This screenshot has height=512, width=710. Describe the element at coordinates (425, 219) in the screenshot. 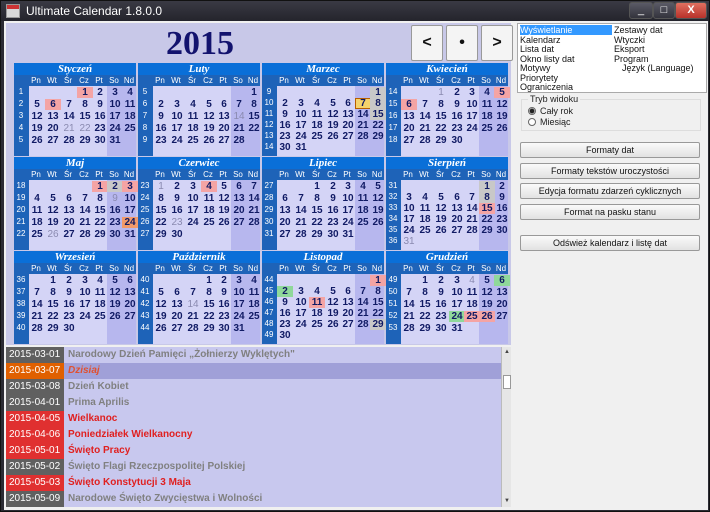

I see `day-cell: 18` at that location.